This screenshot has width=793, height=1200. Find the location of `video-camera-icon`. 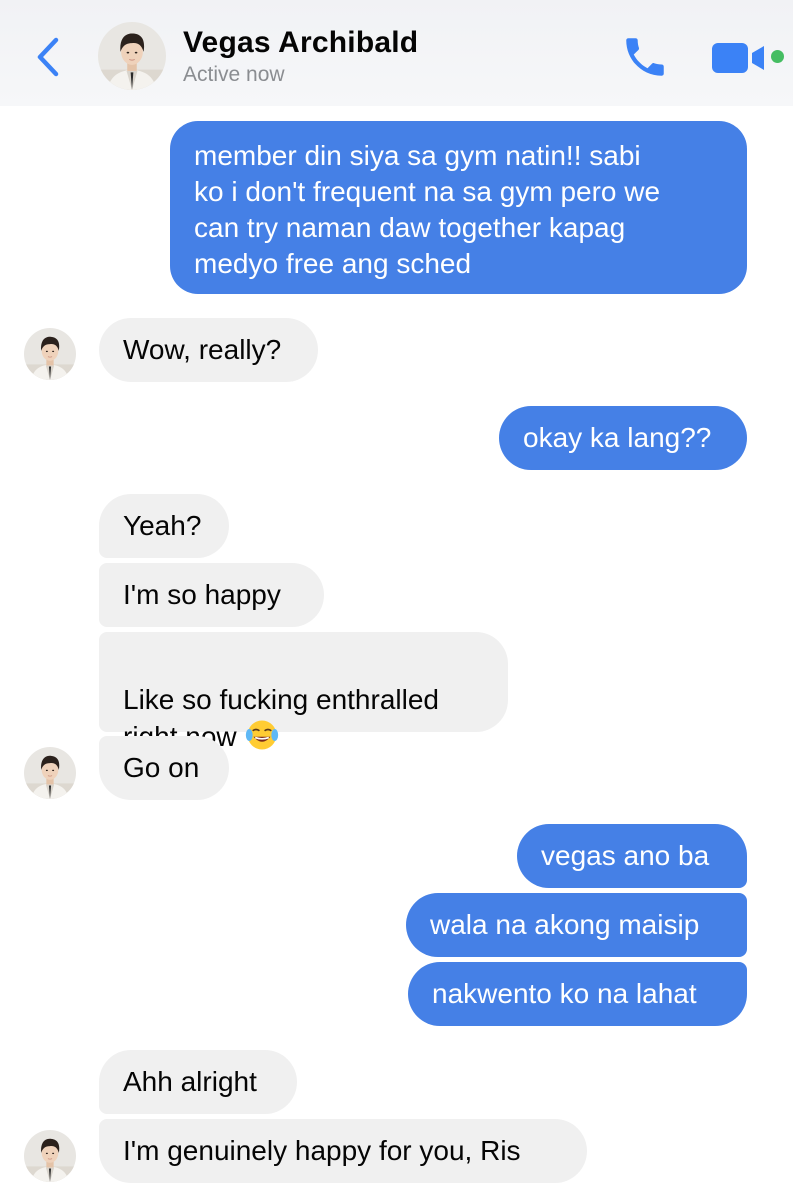

video-camera-icon is located at coordinates (739, 58).